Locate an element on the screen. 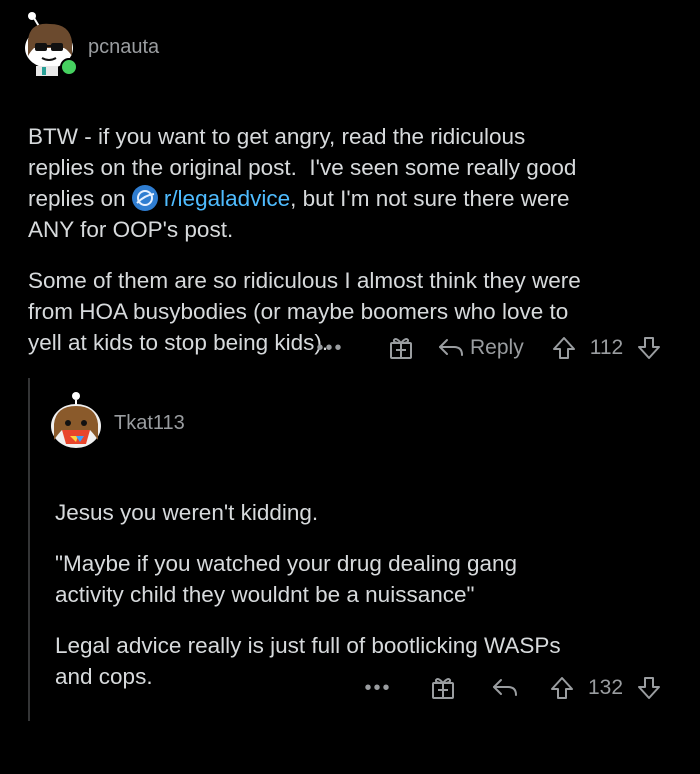  subreddit-link: r/legaladvice is located at coordinates (210, 198).